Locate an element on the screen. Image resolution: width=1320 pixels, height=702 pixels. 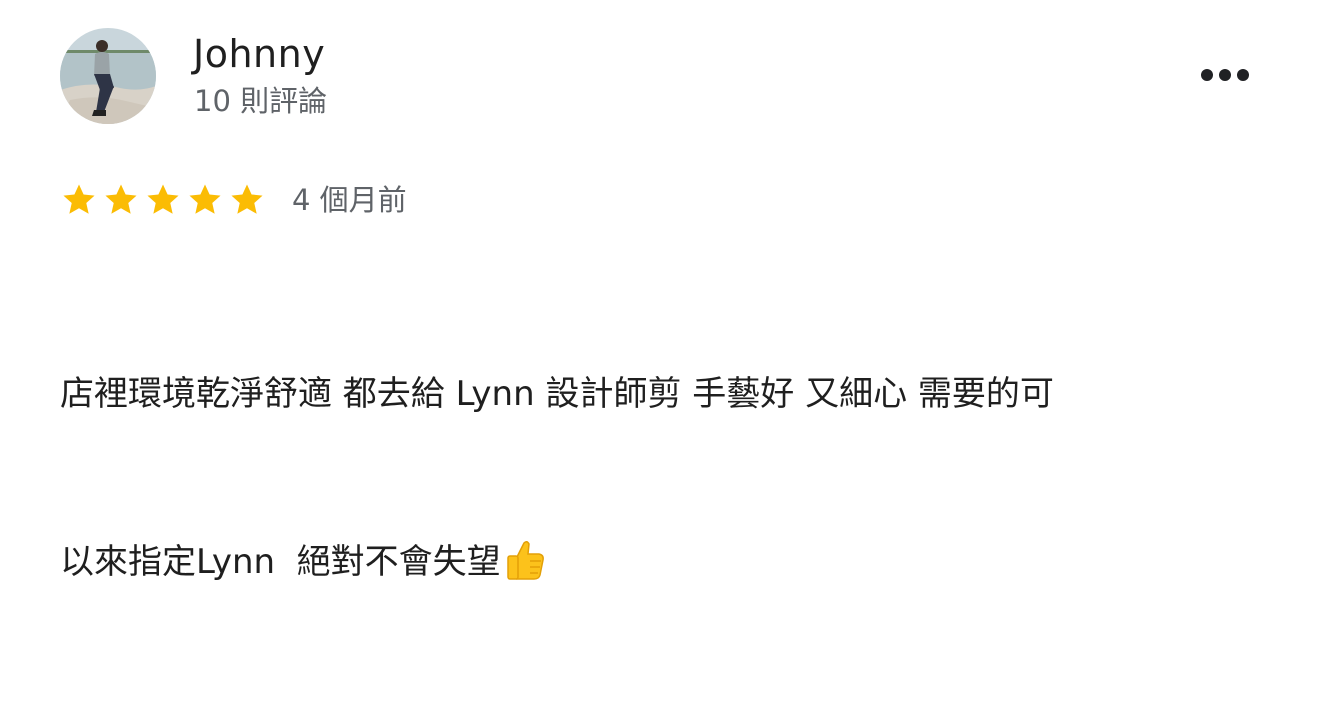
review-text-line: 店裡環境乾淨舒適 都去給 Lynn 設計師剪 手藝好 又細心 需要的可 is located at coordinates (557, 394).